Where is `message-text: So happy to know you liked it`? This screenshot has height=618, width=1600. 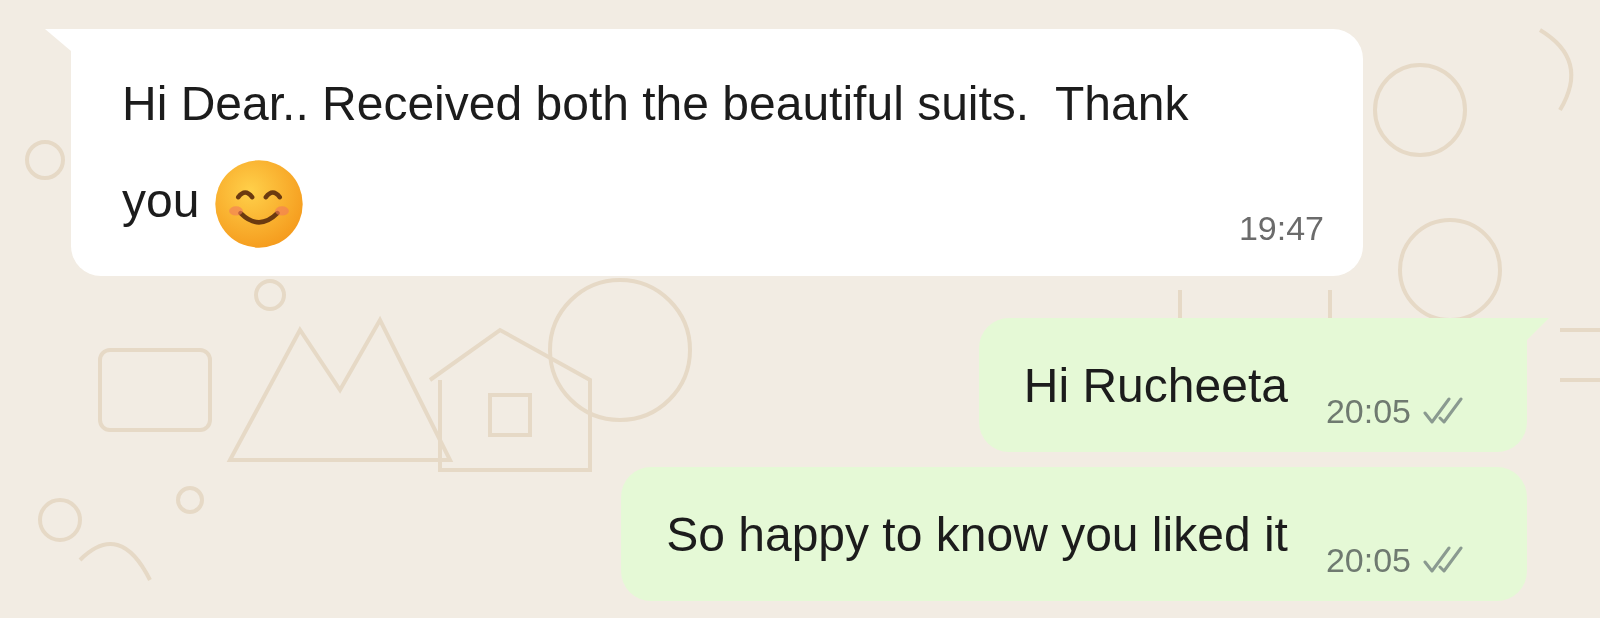
message-text: So happy to know you liked it is located at coordinates (977, 534).